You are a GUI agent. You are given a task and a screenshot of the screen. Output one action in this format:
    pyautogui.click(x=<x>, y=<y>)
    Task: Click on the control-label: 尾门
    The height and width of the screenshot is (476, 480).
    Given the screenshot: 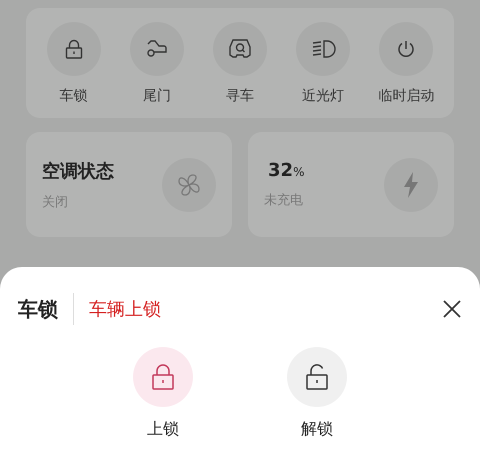 What is the action you would take?
    pyautogui.click(x=156, y=96)
    